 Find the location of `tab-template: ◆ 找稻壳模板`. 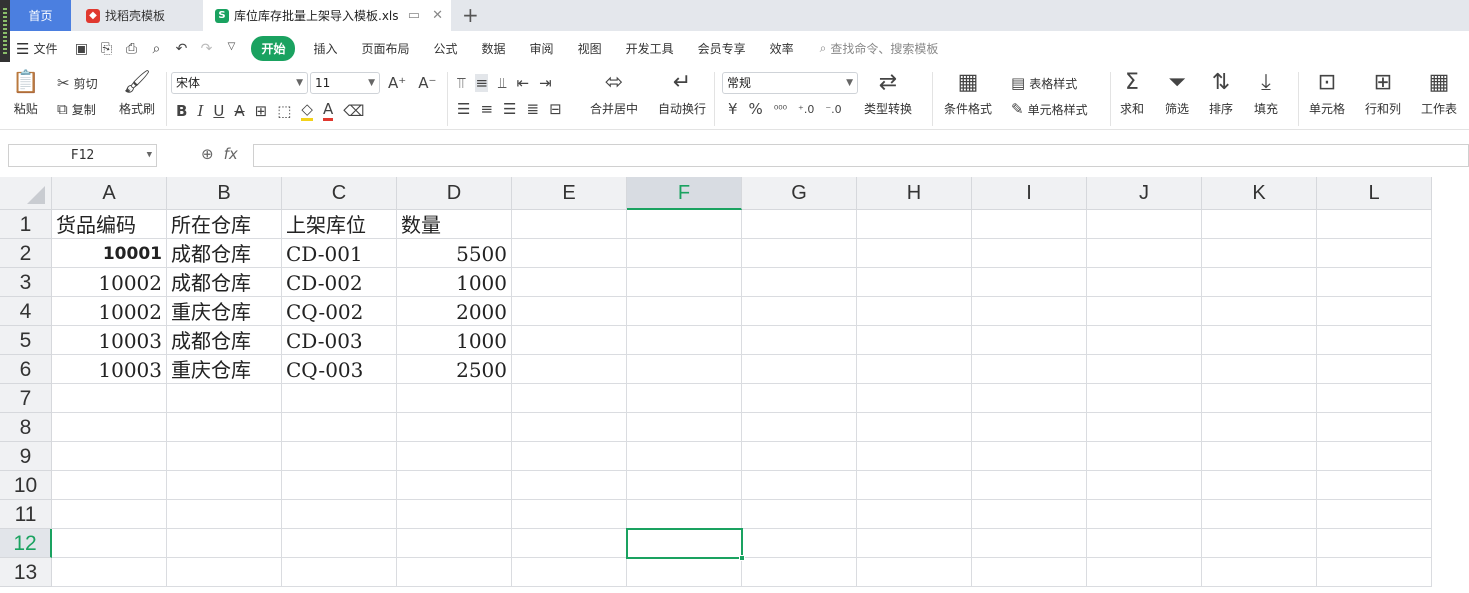

tab-template: ◆ 找稻壳模板 is located at coordinates (137, 15).